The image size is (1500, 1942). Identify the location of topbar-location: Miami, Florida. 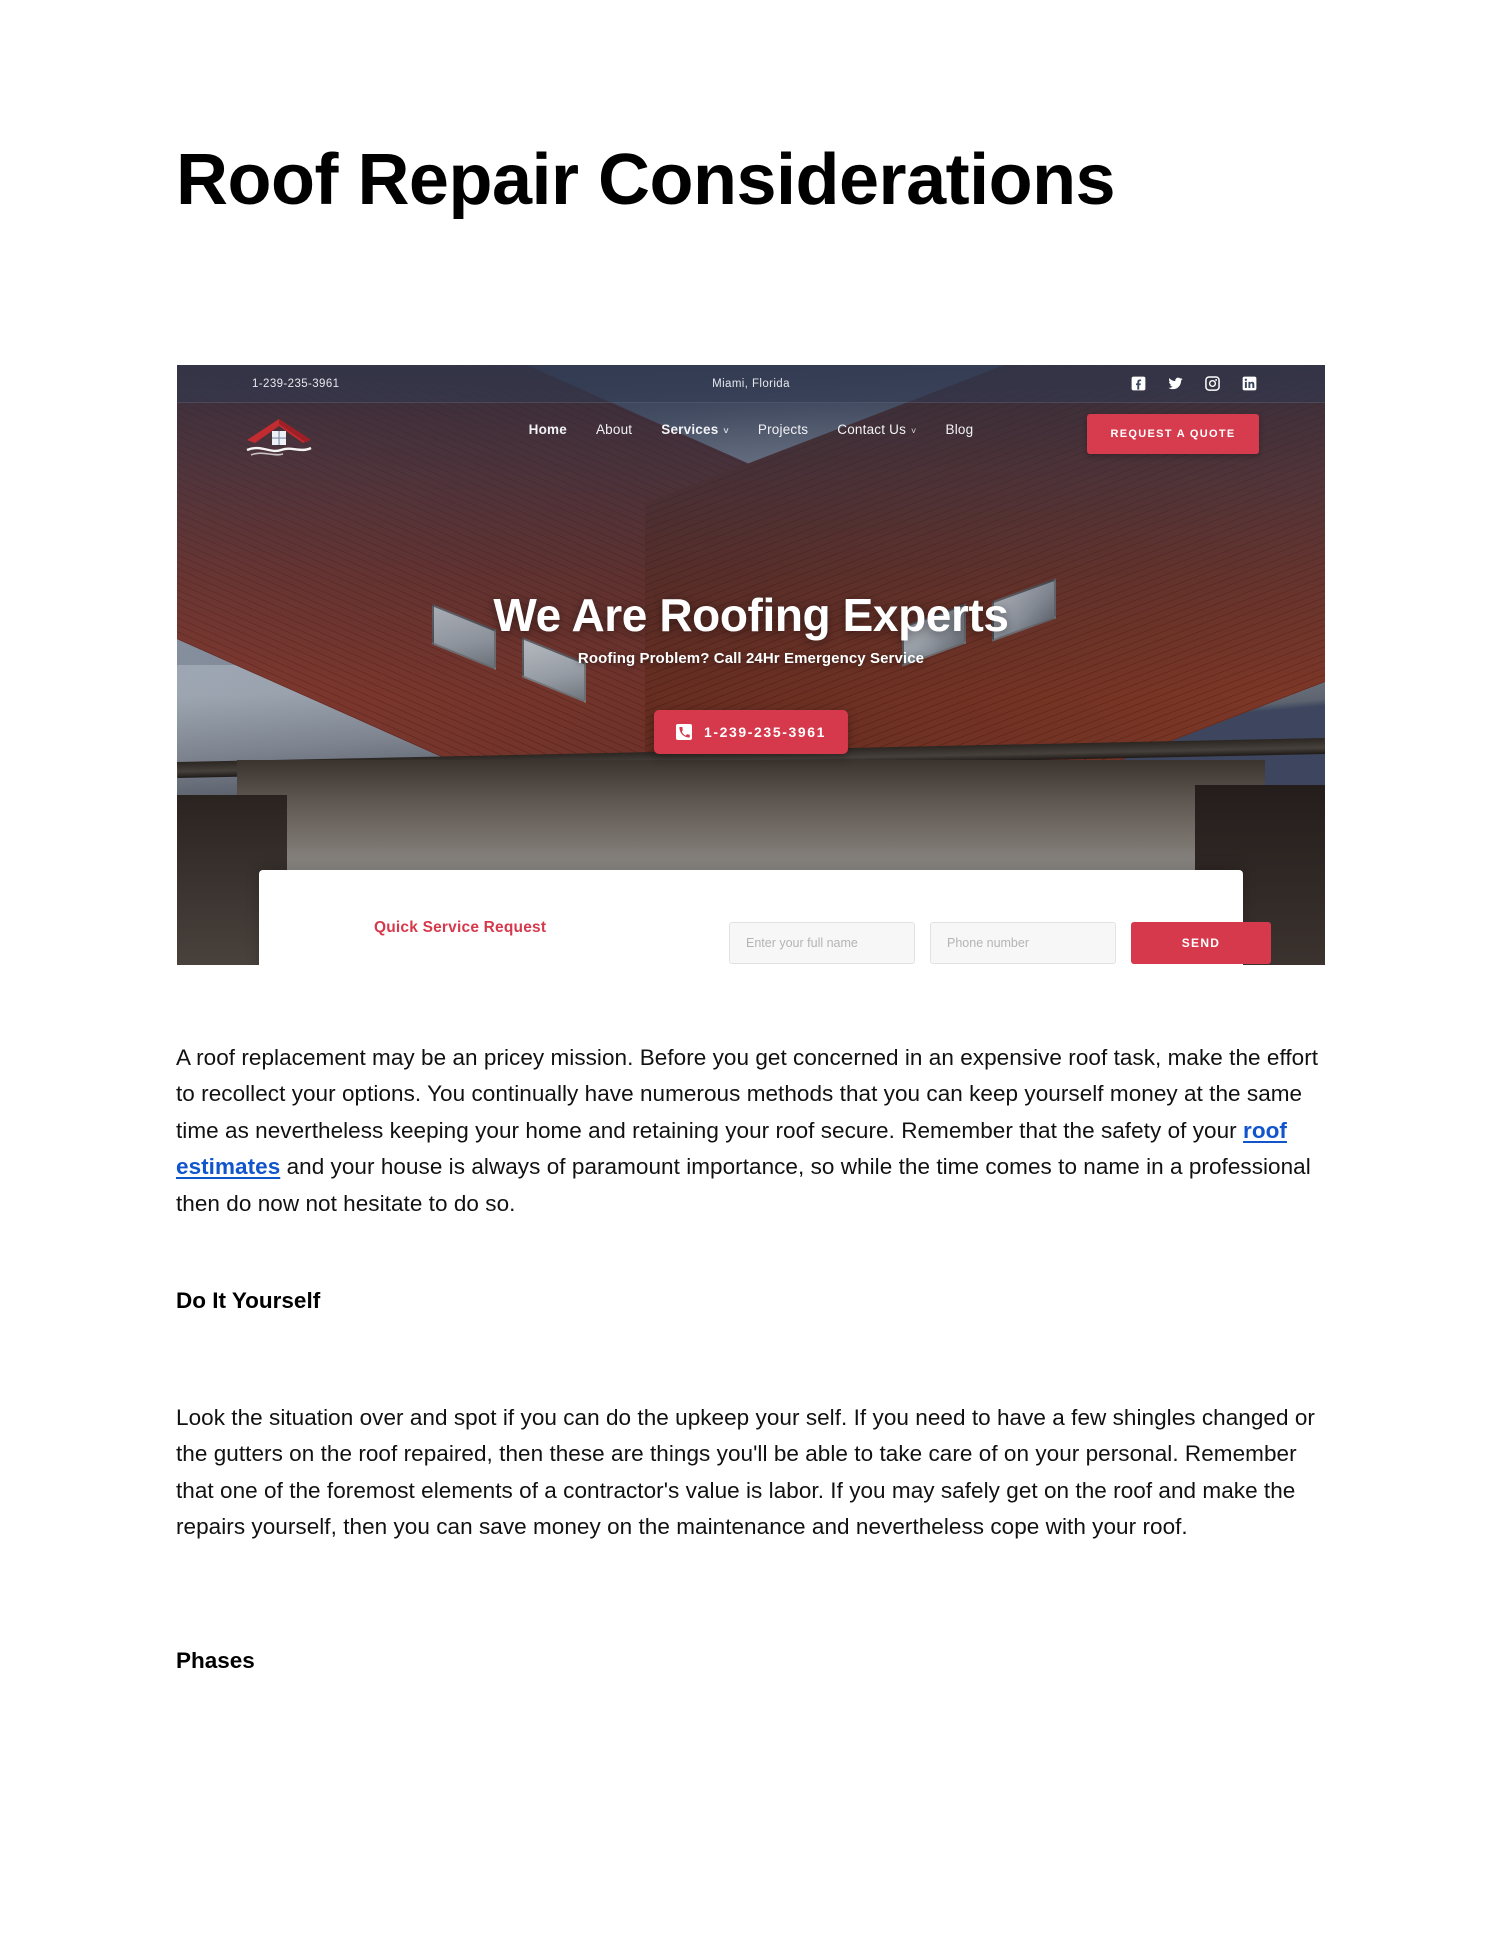
(751, 383).